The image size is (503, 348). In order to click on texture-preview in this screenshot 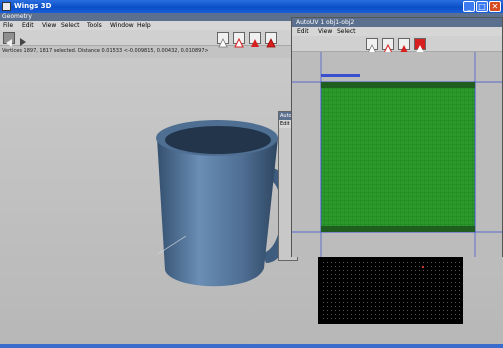, I will do `click(390, 290)`.